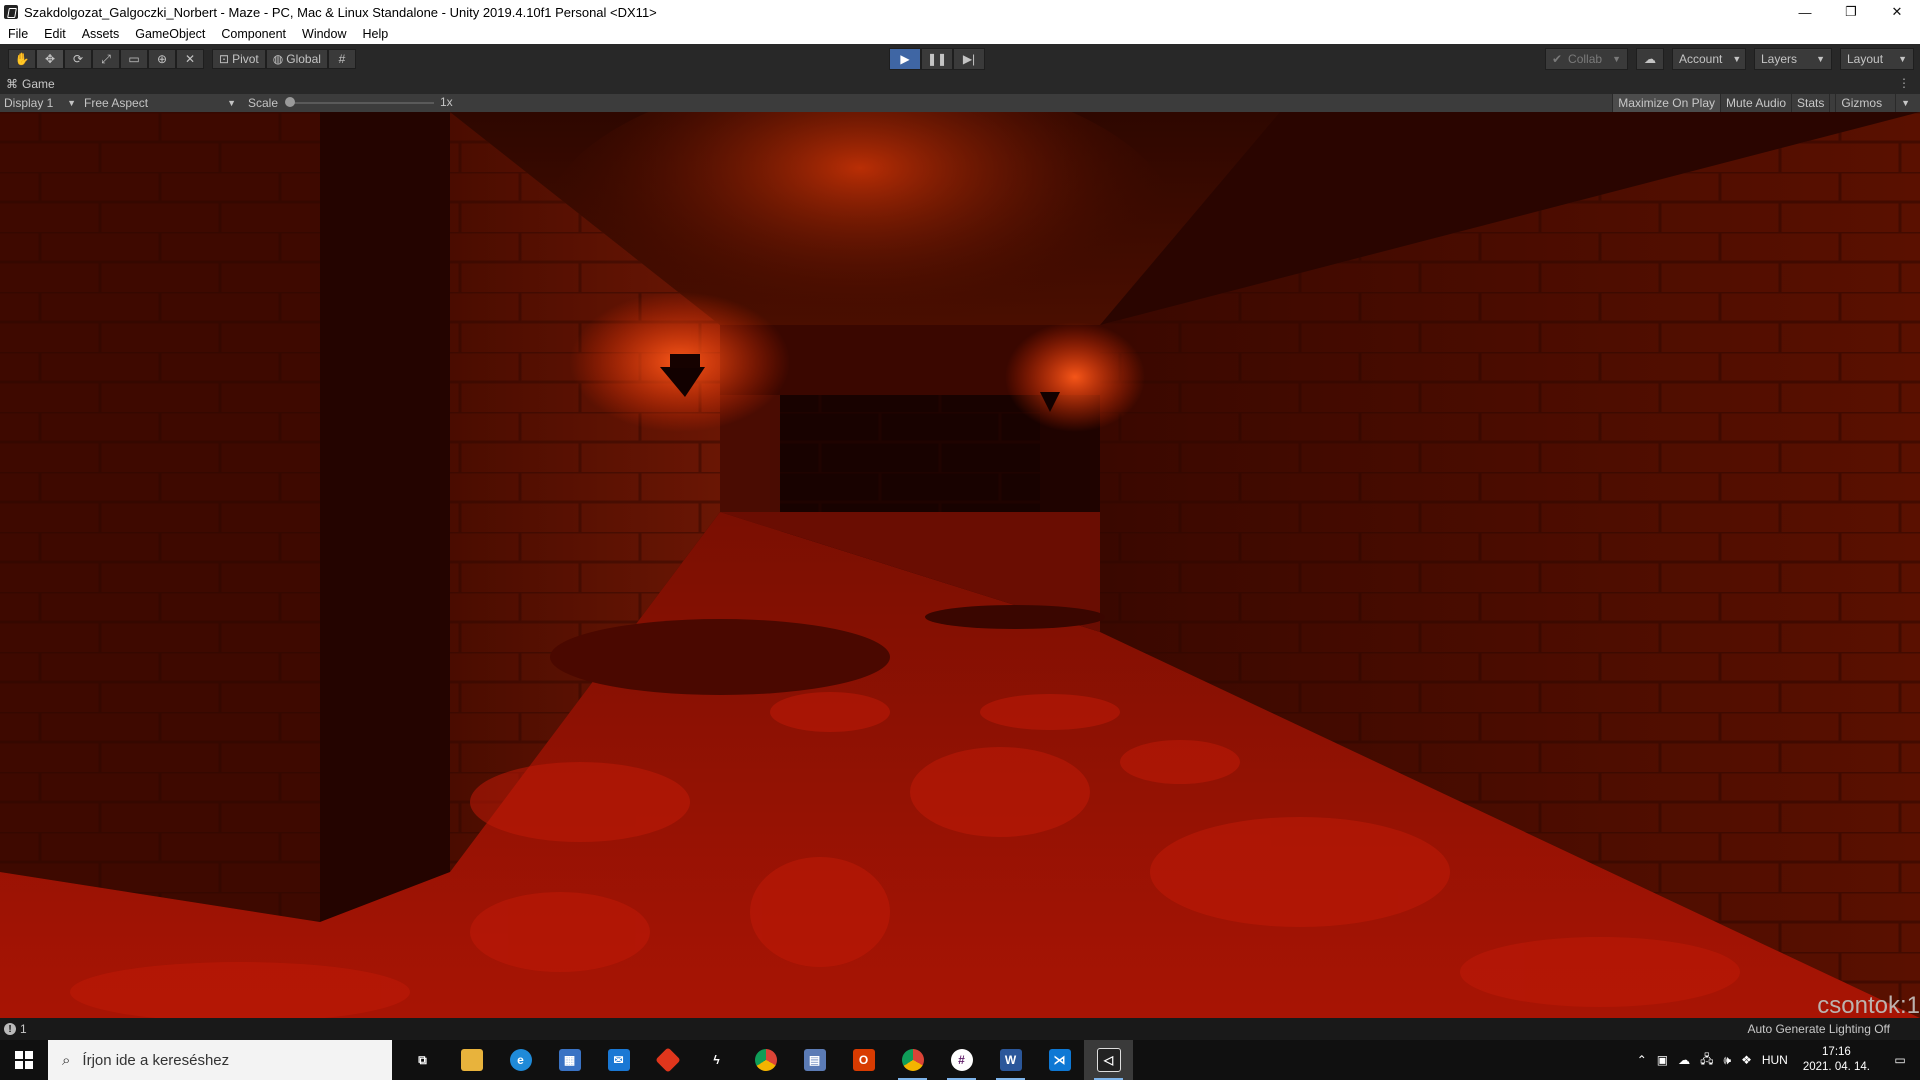 The width and height of the screenshot is (1920, 1080). Describe the element at coordinates (1684, 1060) in the screenshot. I see `cloud-error-icon: ☁` at that location.